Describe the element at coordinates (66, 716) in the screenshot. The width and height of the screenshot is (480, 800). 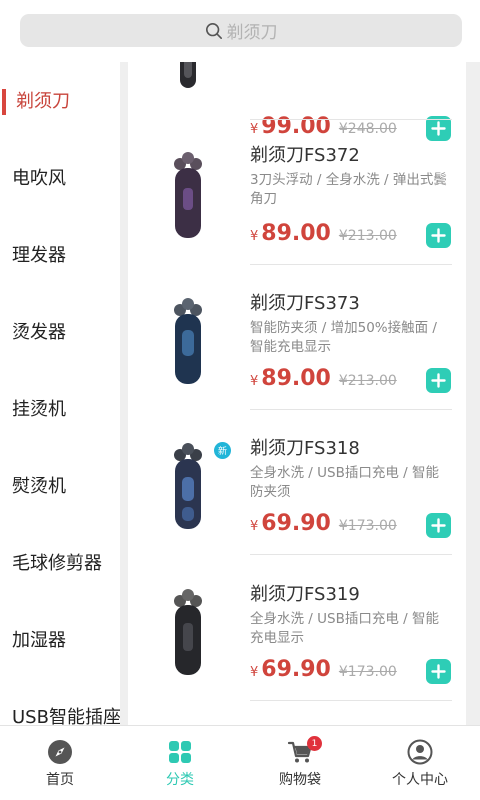
I see `category-label: USB智能插座` at that location.